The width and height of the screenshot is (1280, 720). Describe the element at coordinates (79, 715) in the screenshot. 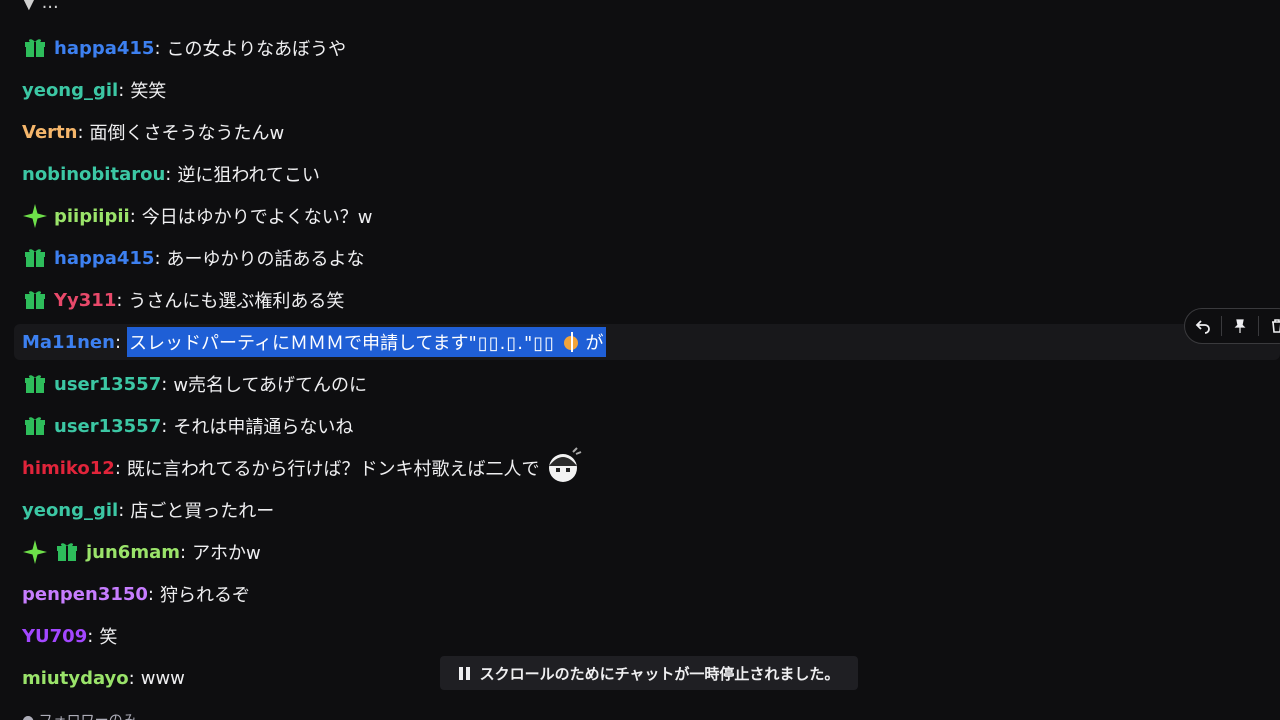

I see `clipped-chat-mode: ● フォロワーのみ` at that location.